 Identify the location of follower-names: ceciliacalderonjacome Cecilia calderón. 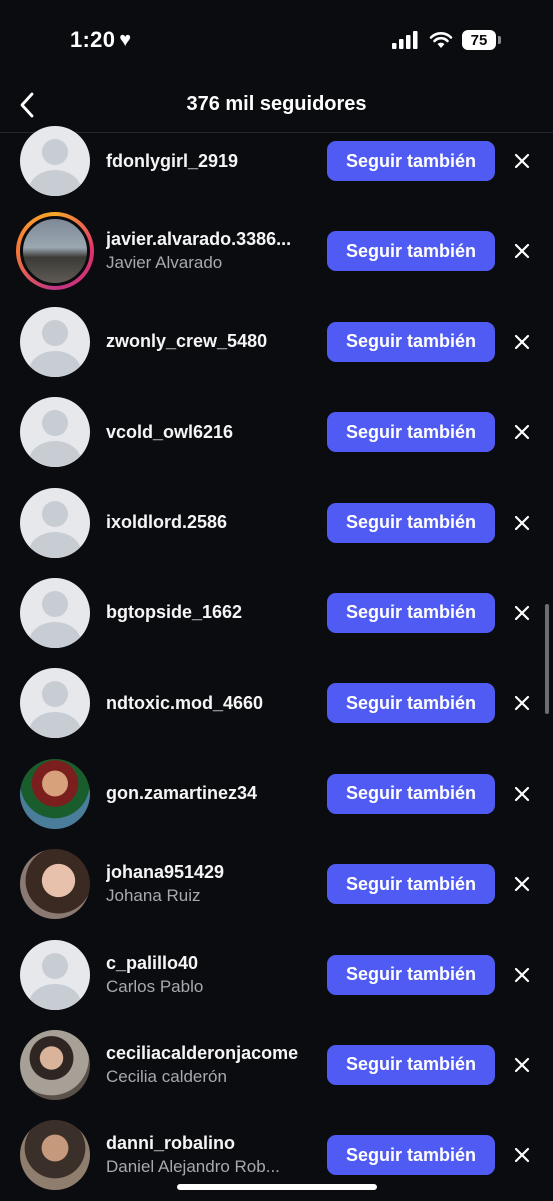
(206, 1065).